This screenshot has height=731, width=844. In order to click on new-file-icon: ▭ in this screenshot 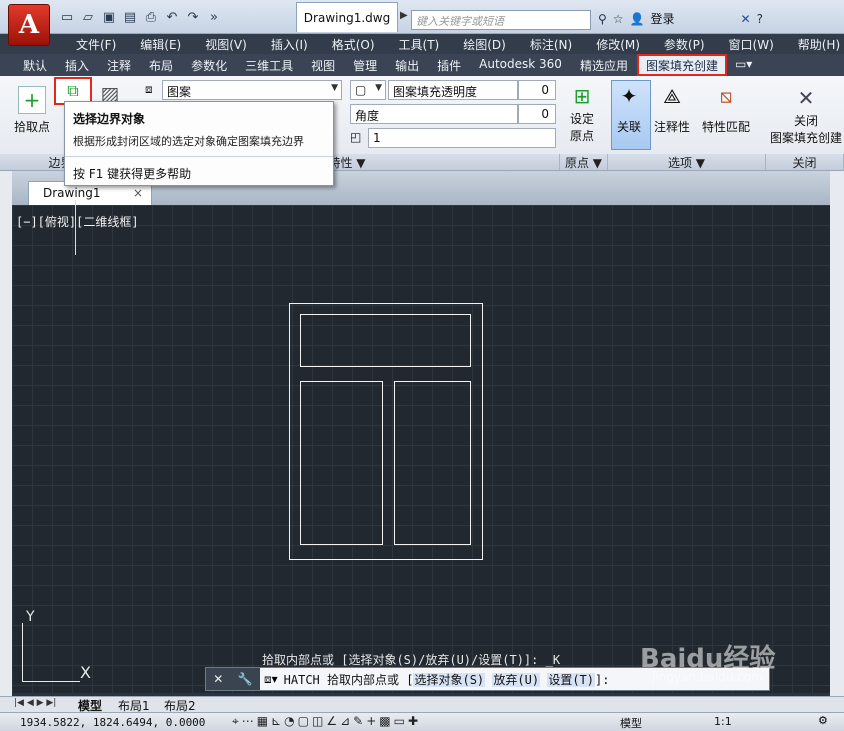, I will do `click(67, 17)`.